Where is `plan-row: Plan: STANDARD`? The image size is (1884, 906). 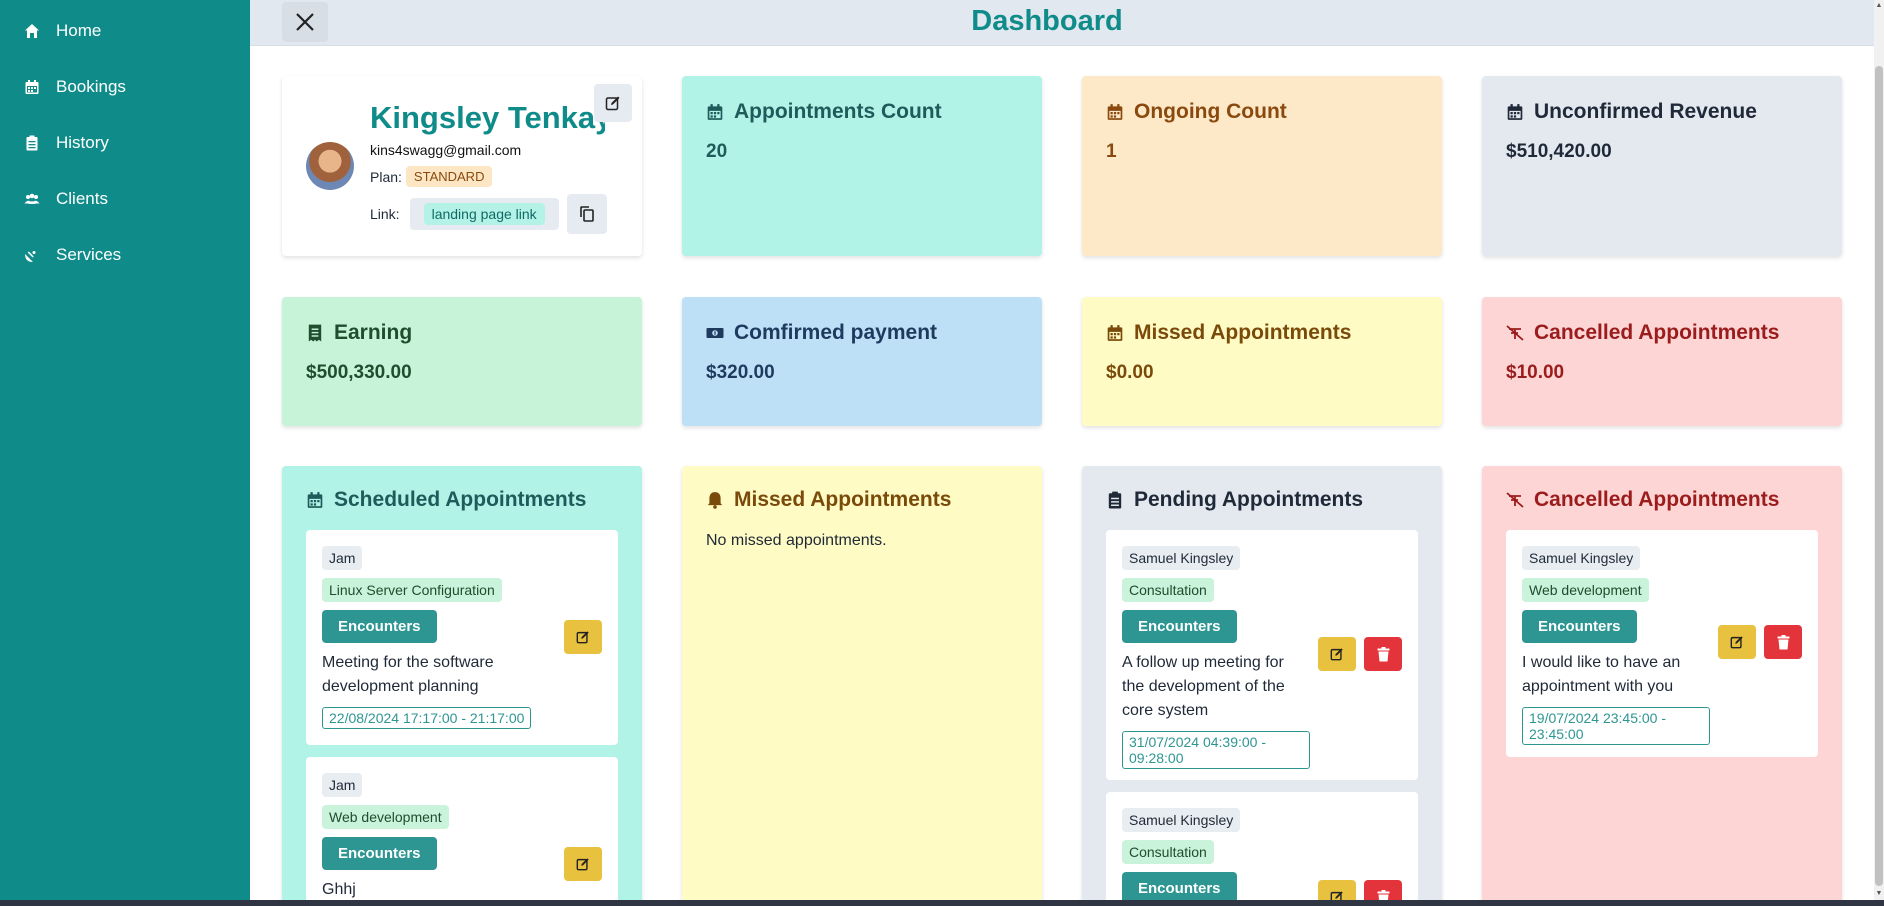
plan-row: Plan: STANDARD is located at coordinates (431, 176).